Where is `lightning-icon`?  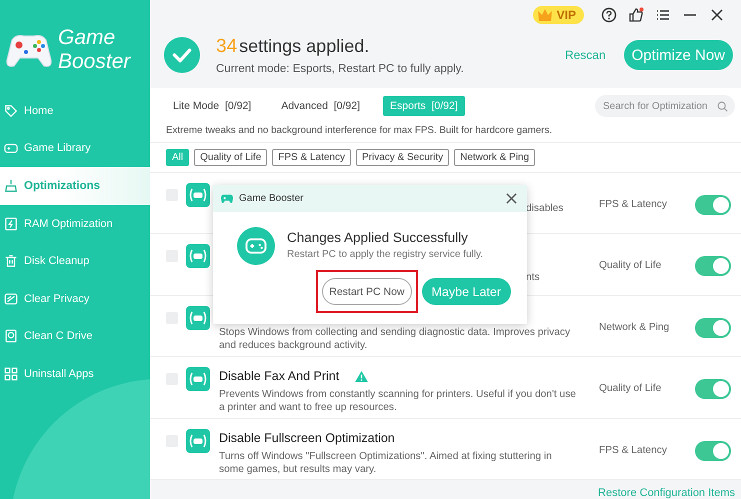
lightning-icon is located at coordinates (11, 223).